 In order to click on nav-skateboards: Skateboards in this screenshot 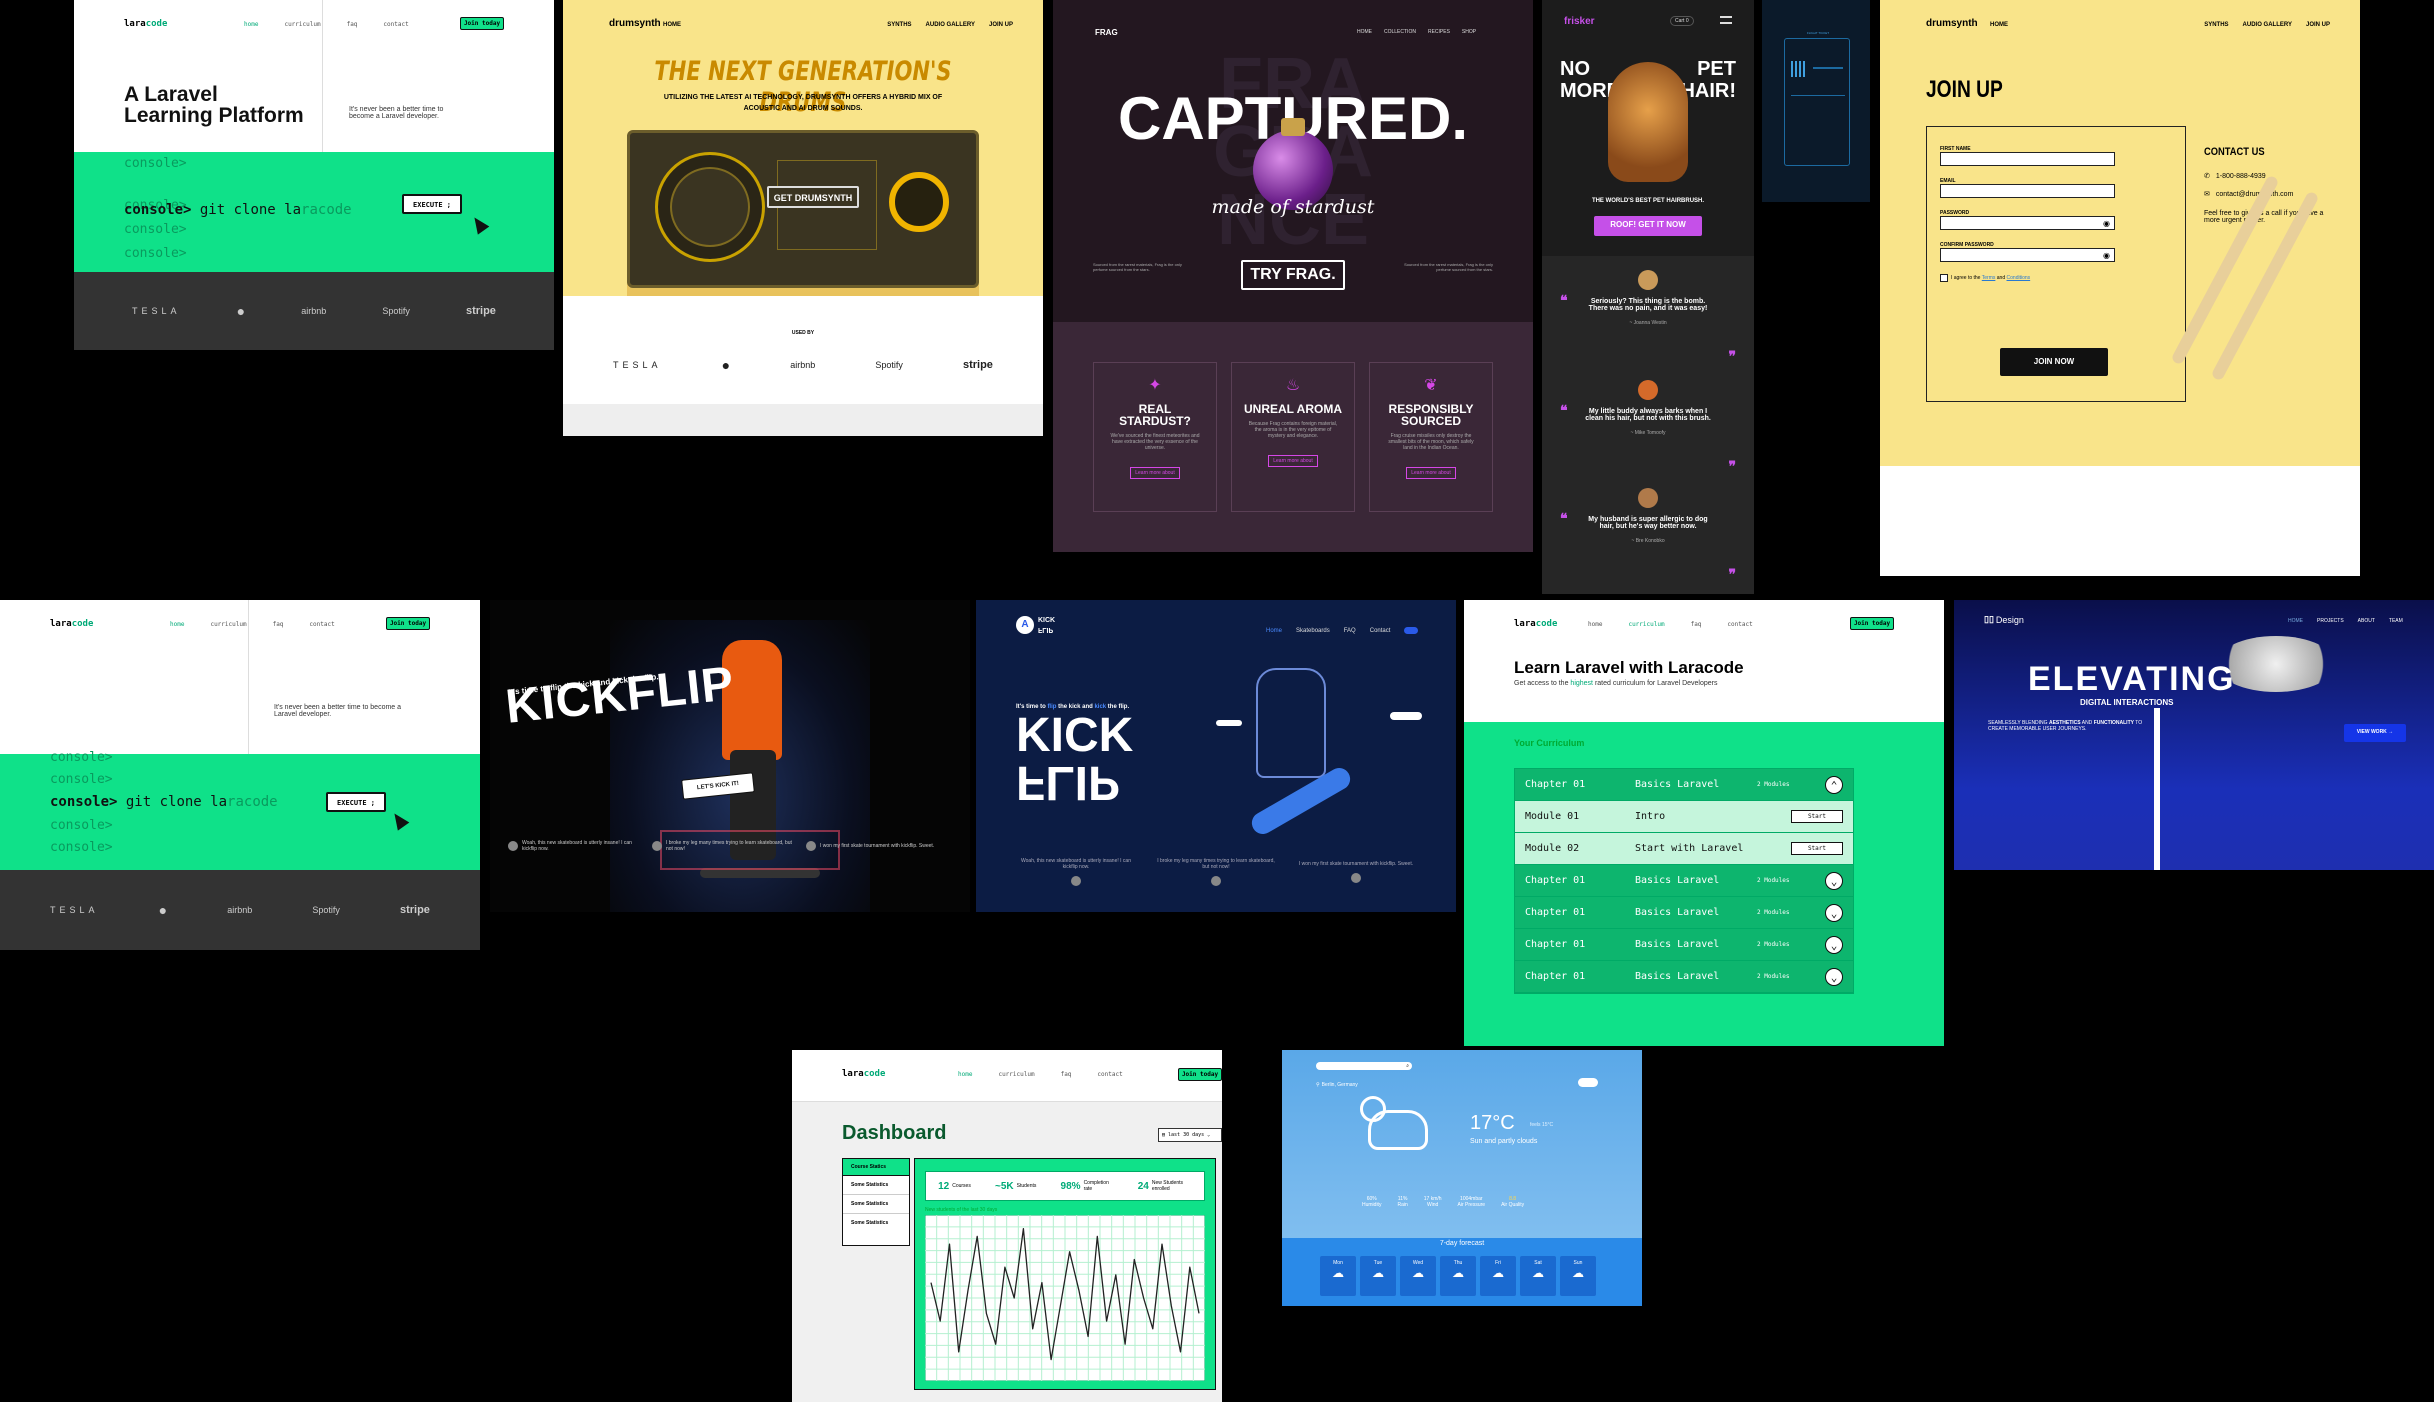, I will do `click(1313, 631)`.